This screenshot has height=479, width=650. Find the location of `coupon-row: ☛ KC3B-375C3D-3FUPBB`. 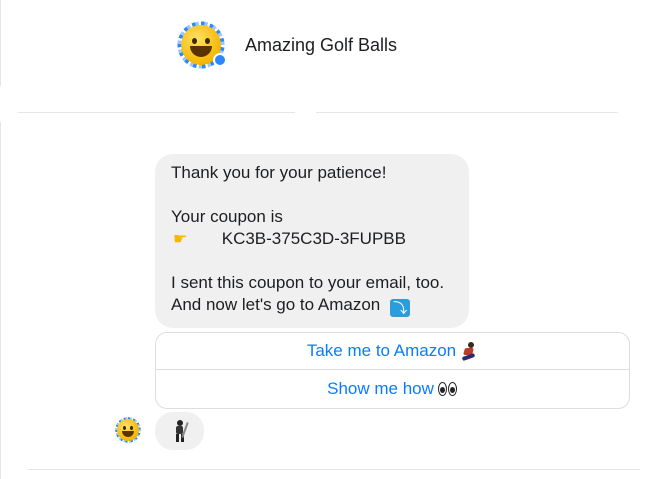

coupon-row: ☛ KC3B-375C3D-3FUPBB is located at coordinates (313, 239).